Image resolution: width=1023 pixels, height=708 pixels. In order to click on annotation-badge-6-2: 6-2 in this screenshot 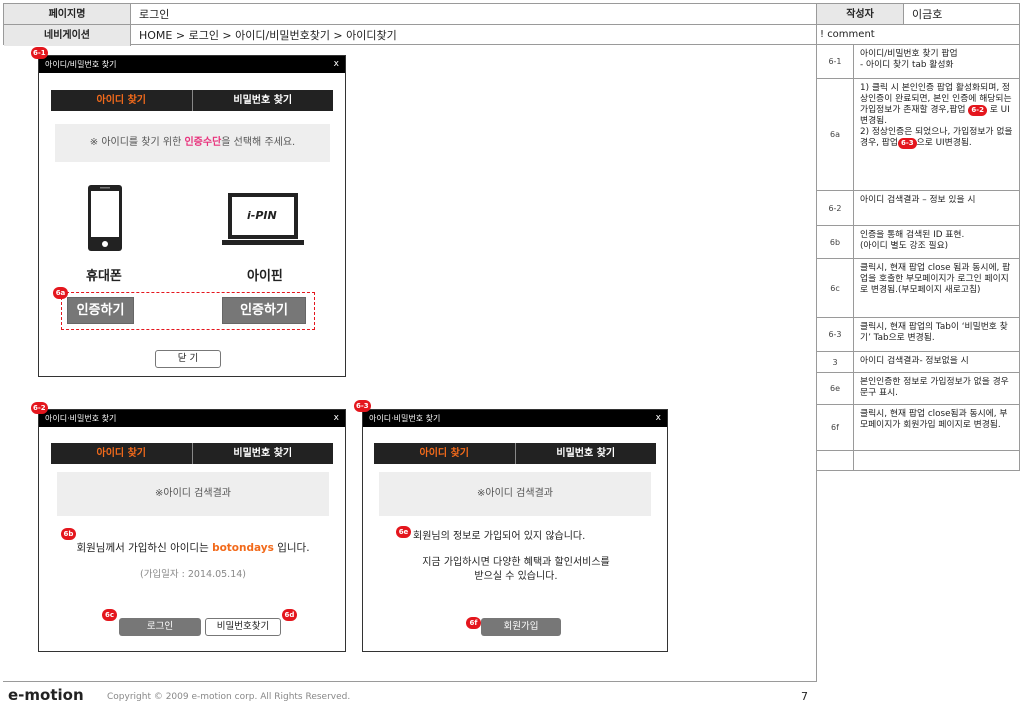, I will do `click(39, 408)`.